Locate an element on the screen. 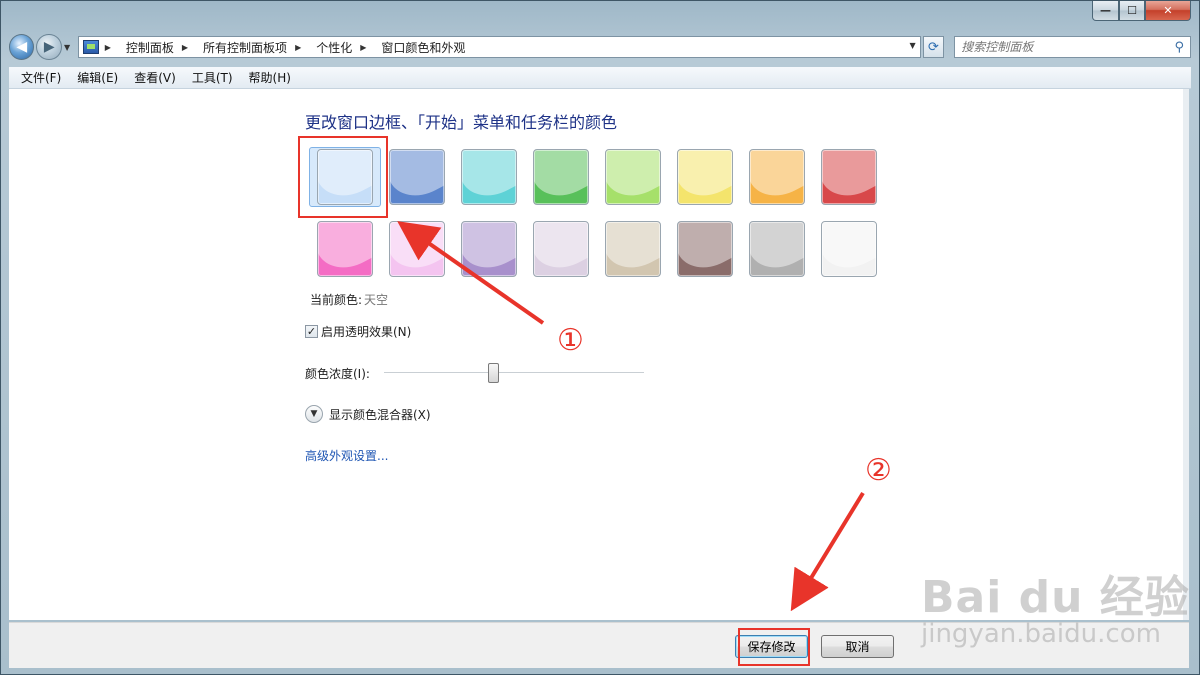 Image resolution: width=1200 pixels, height=675 pixels. menu-file: 文件(F) is located at coordinates (41, 77).